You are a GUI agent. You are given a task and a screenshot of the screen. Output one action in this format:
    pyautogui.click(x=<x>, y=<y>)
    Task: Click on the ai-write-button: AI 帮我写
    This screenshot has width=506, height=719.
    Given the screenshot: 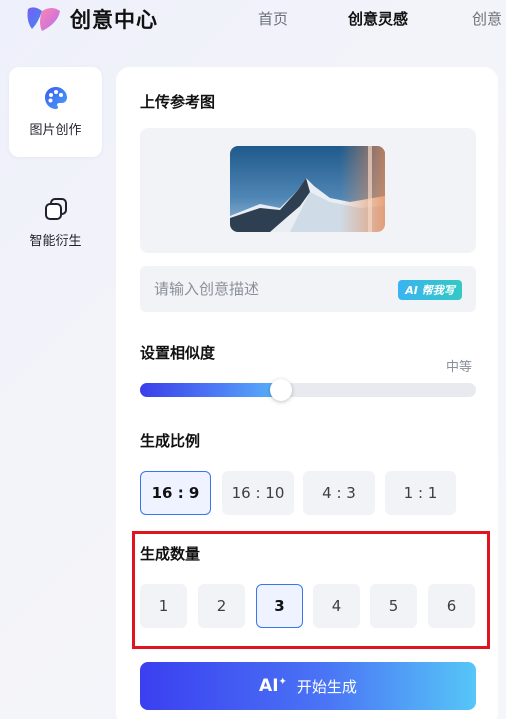 What is the action you would take?
    pyautogui.click(x=430, y=290)
    